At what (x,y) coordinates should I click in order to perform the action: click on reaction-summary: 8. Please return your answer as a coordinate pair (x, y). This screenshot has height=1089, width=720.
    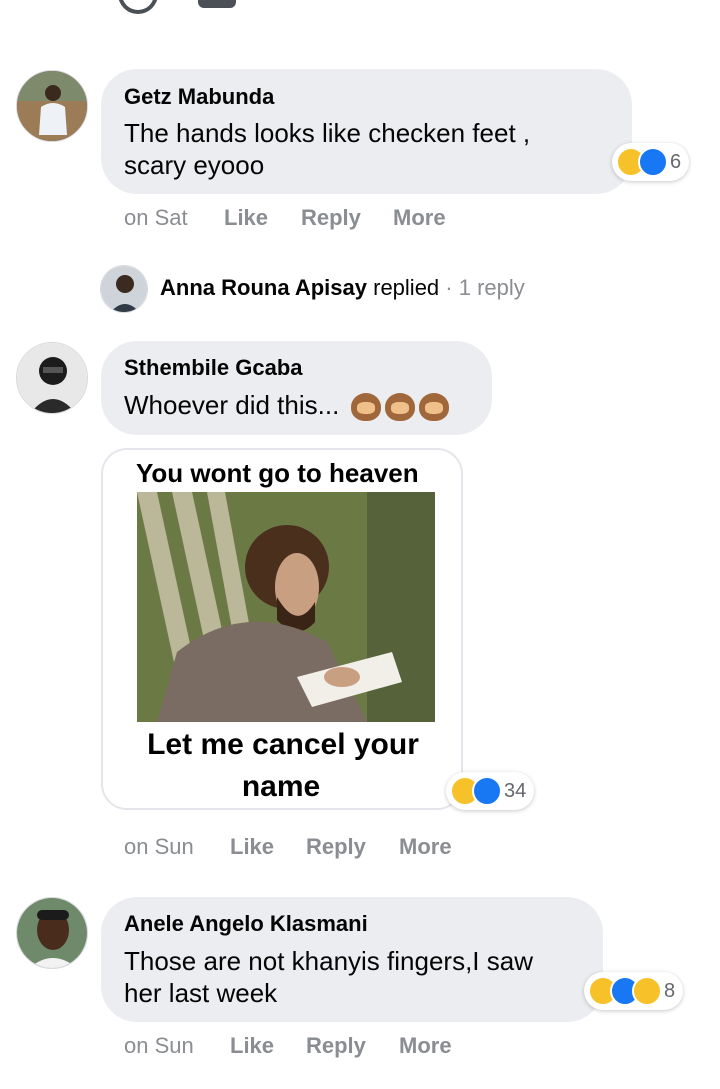
    Looking at the image, I should click on (634, 991).